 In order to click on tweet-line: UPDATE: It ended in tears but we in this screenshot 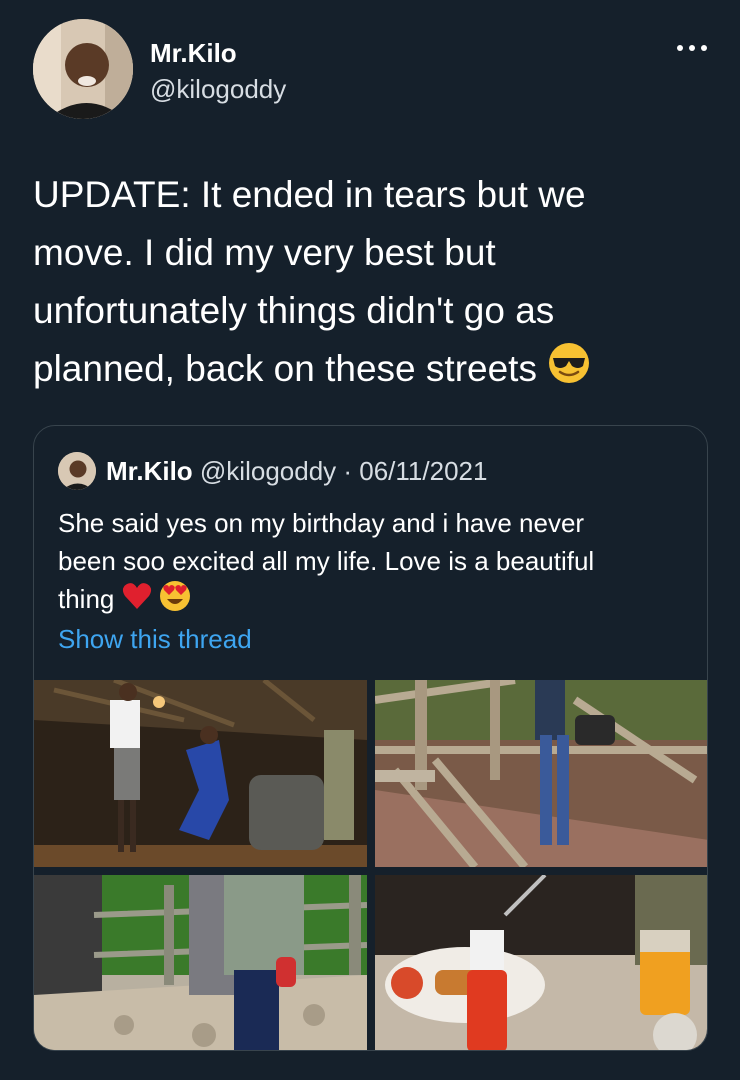, I will do `click(309, 194)`.